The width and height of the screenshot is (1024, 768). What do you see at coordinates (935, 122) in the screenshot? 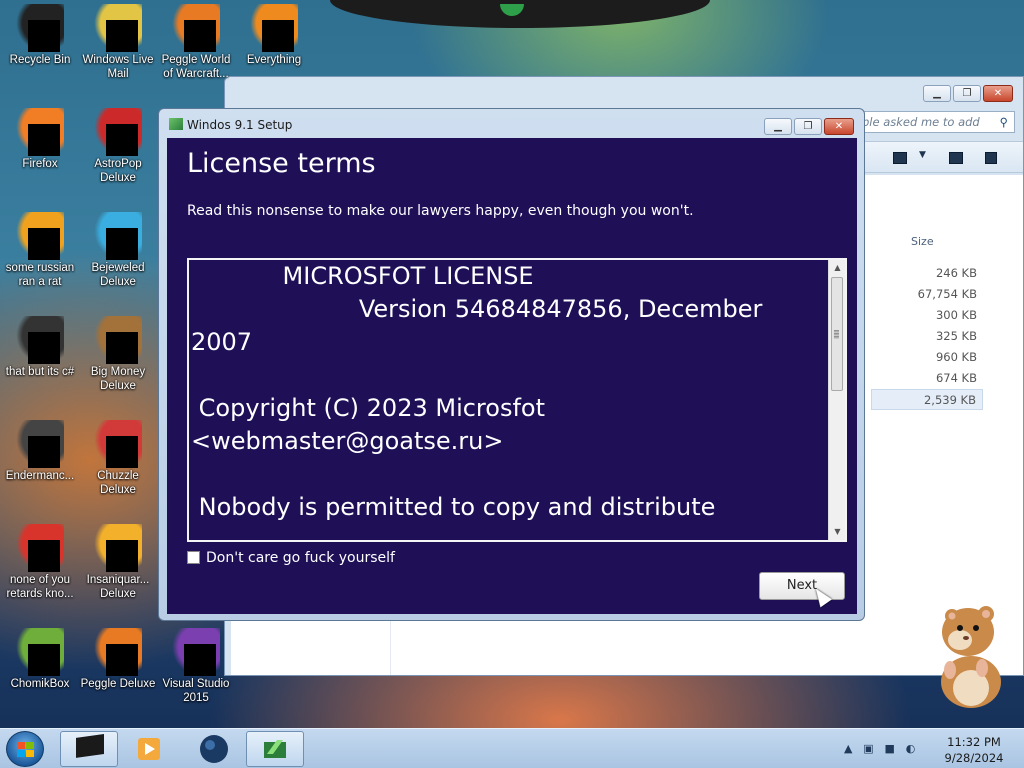
I see `explorer-search-input: ple asked me to add ⚲` at bounding box center [935, 122].